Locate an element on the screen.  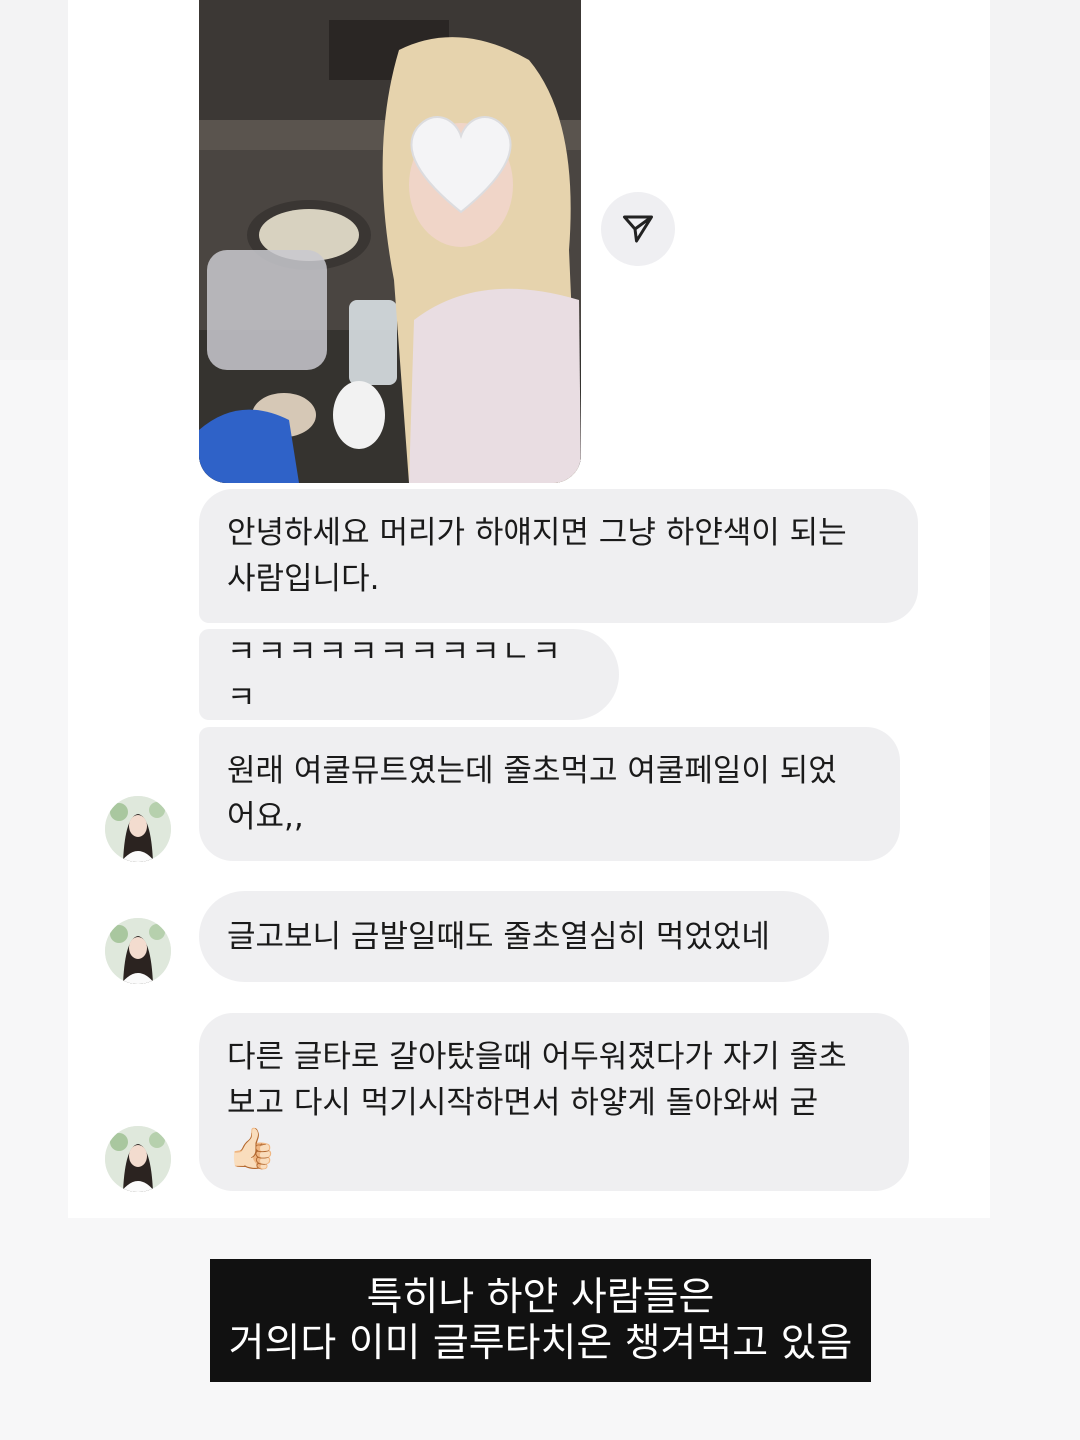
message-bubble: 원래 여쿨뮤트였는데 줄초먹고 여쿨페일이 되었 어요,, is located at coordinates (549, 794).